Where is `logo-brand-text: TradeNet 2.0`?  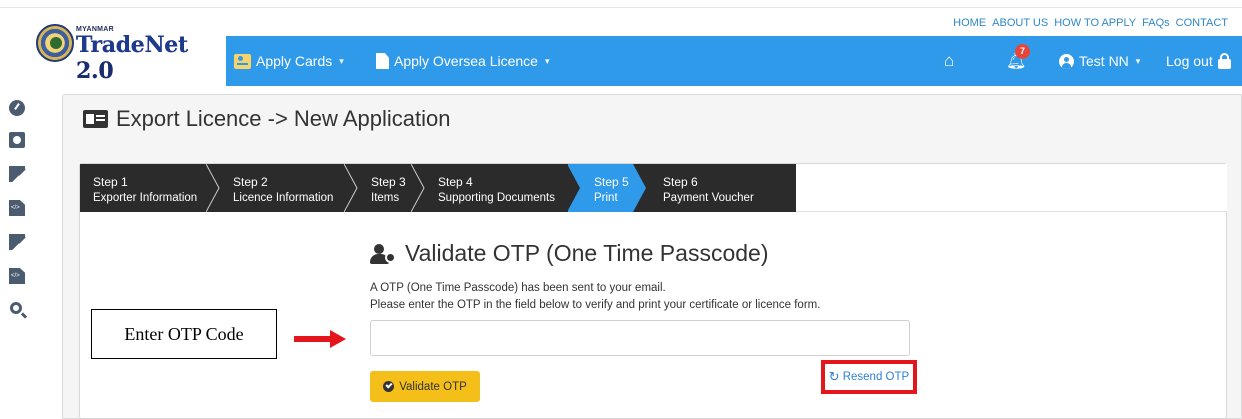 logo-brand-text: TradeNet 2.0 is located at coordinates (151, 58).